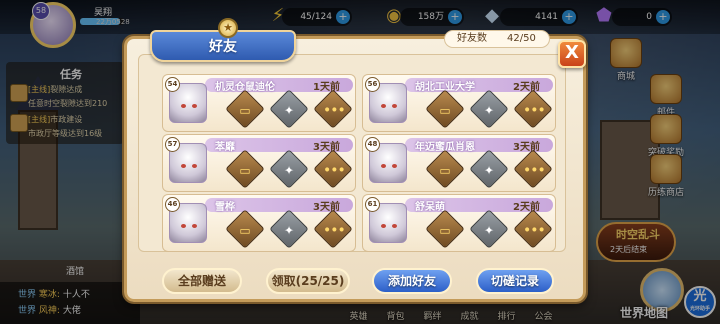  What do you see at coordinates (412, 281) in the screenshot?
I see `add-friend-button: 添加好友` at bounding box center [412, 281].